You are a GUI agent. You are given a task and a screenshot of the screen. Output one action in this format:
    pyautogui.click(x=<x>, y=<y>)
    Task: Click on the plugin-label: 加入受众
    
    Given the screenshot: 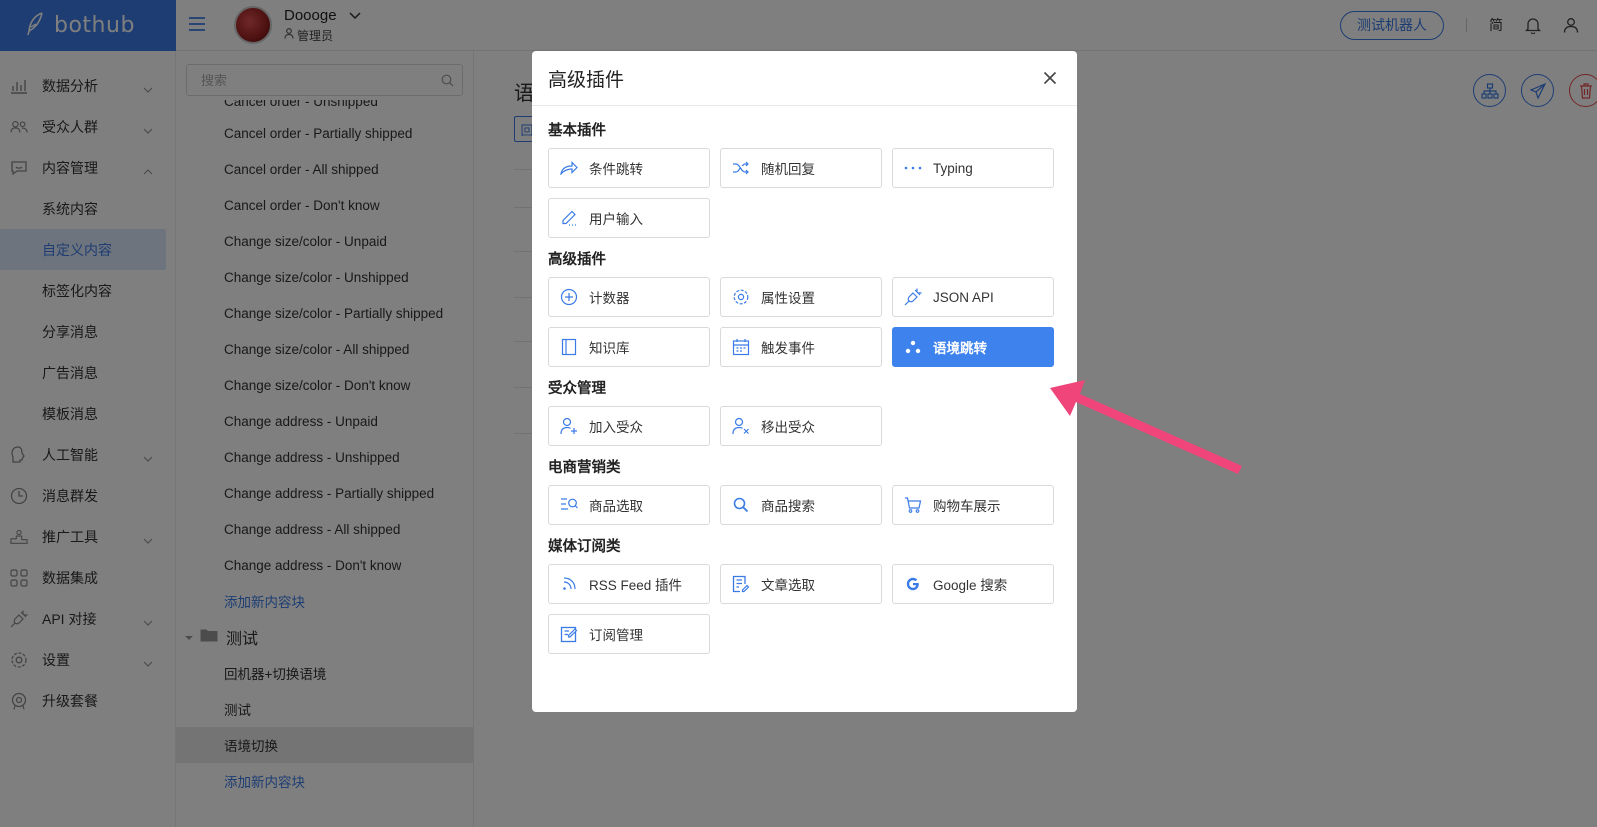 What is the action you would take?
    pyautogui.click(x=616, y=427)
    